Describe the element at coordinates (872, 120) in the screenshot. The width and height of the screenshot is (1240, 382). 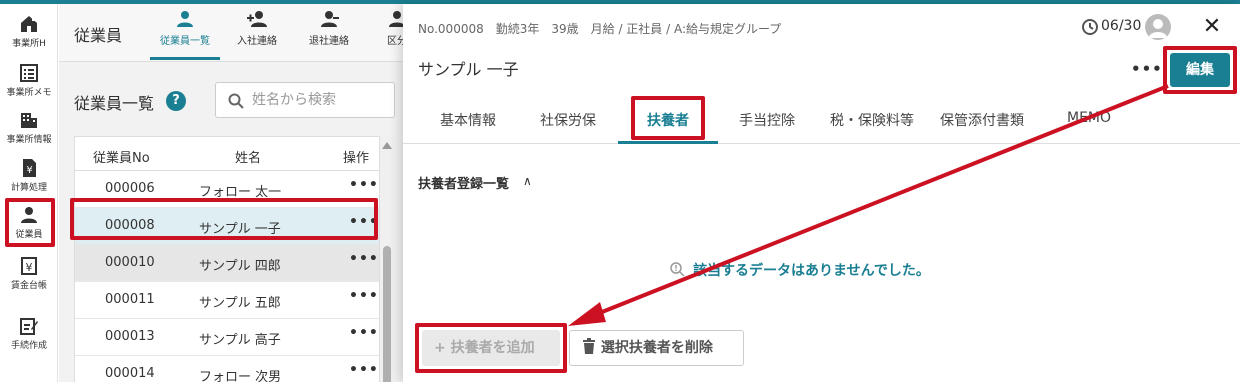
I see `tab-tax-insurance: 税・保険料等` at that location.